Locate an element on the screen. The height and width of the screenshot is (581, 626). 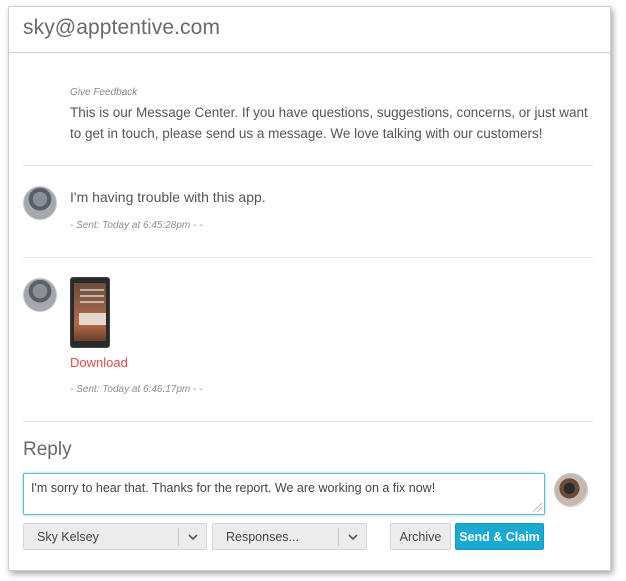
attachment-thumbnail is located at coordinates (90, 312).